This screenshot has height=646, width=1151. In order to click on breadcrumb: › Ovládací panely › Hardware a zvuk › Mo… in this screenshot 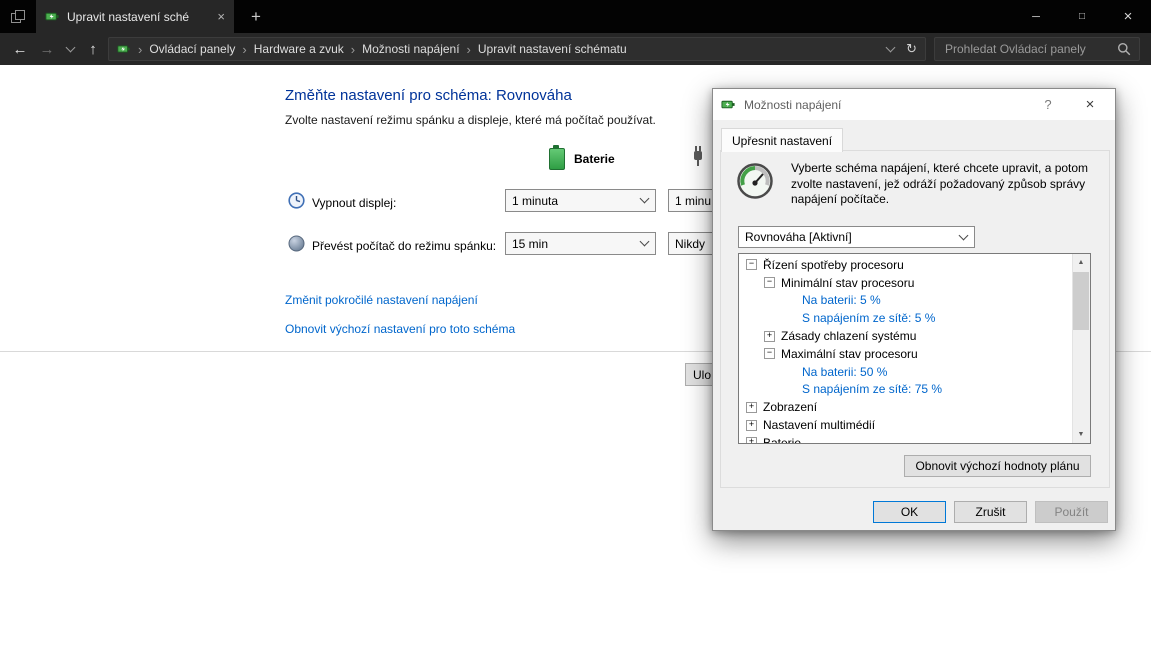, I will do `click(517, 49)`.